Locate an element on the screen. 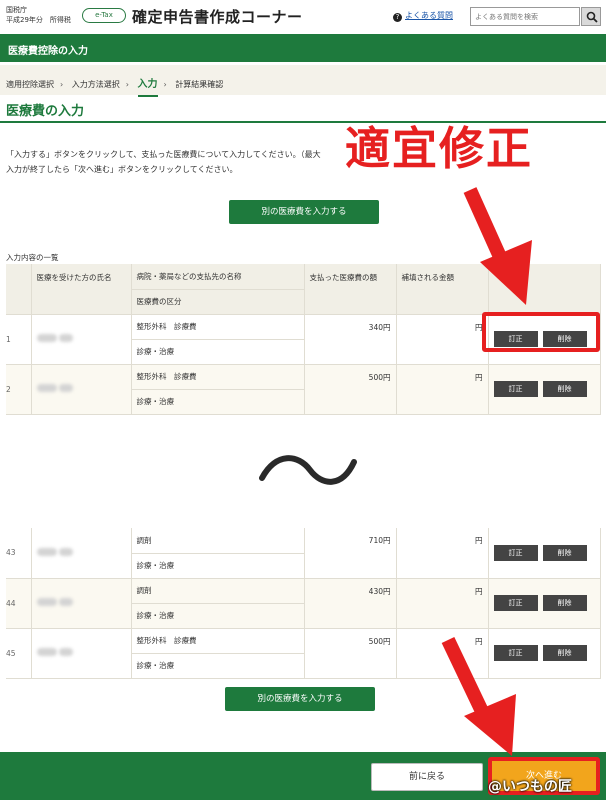 The image size is (606, 800). back-button: 前に戻る is located at coordinates (427, 777).